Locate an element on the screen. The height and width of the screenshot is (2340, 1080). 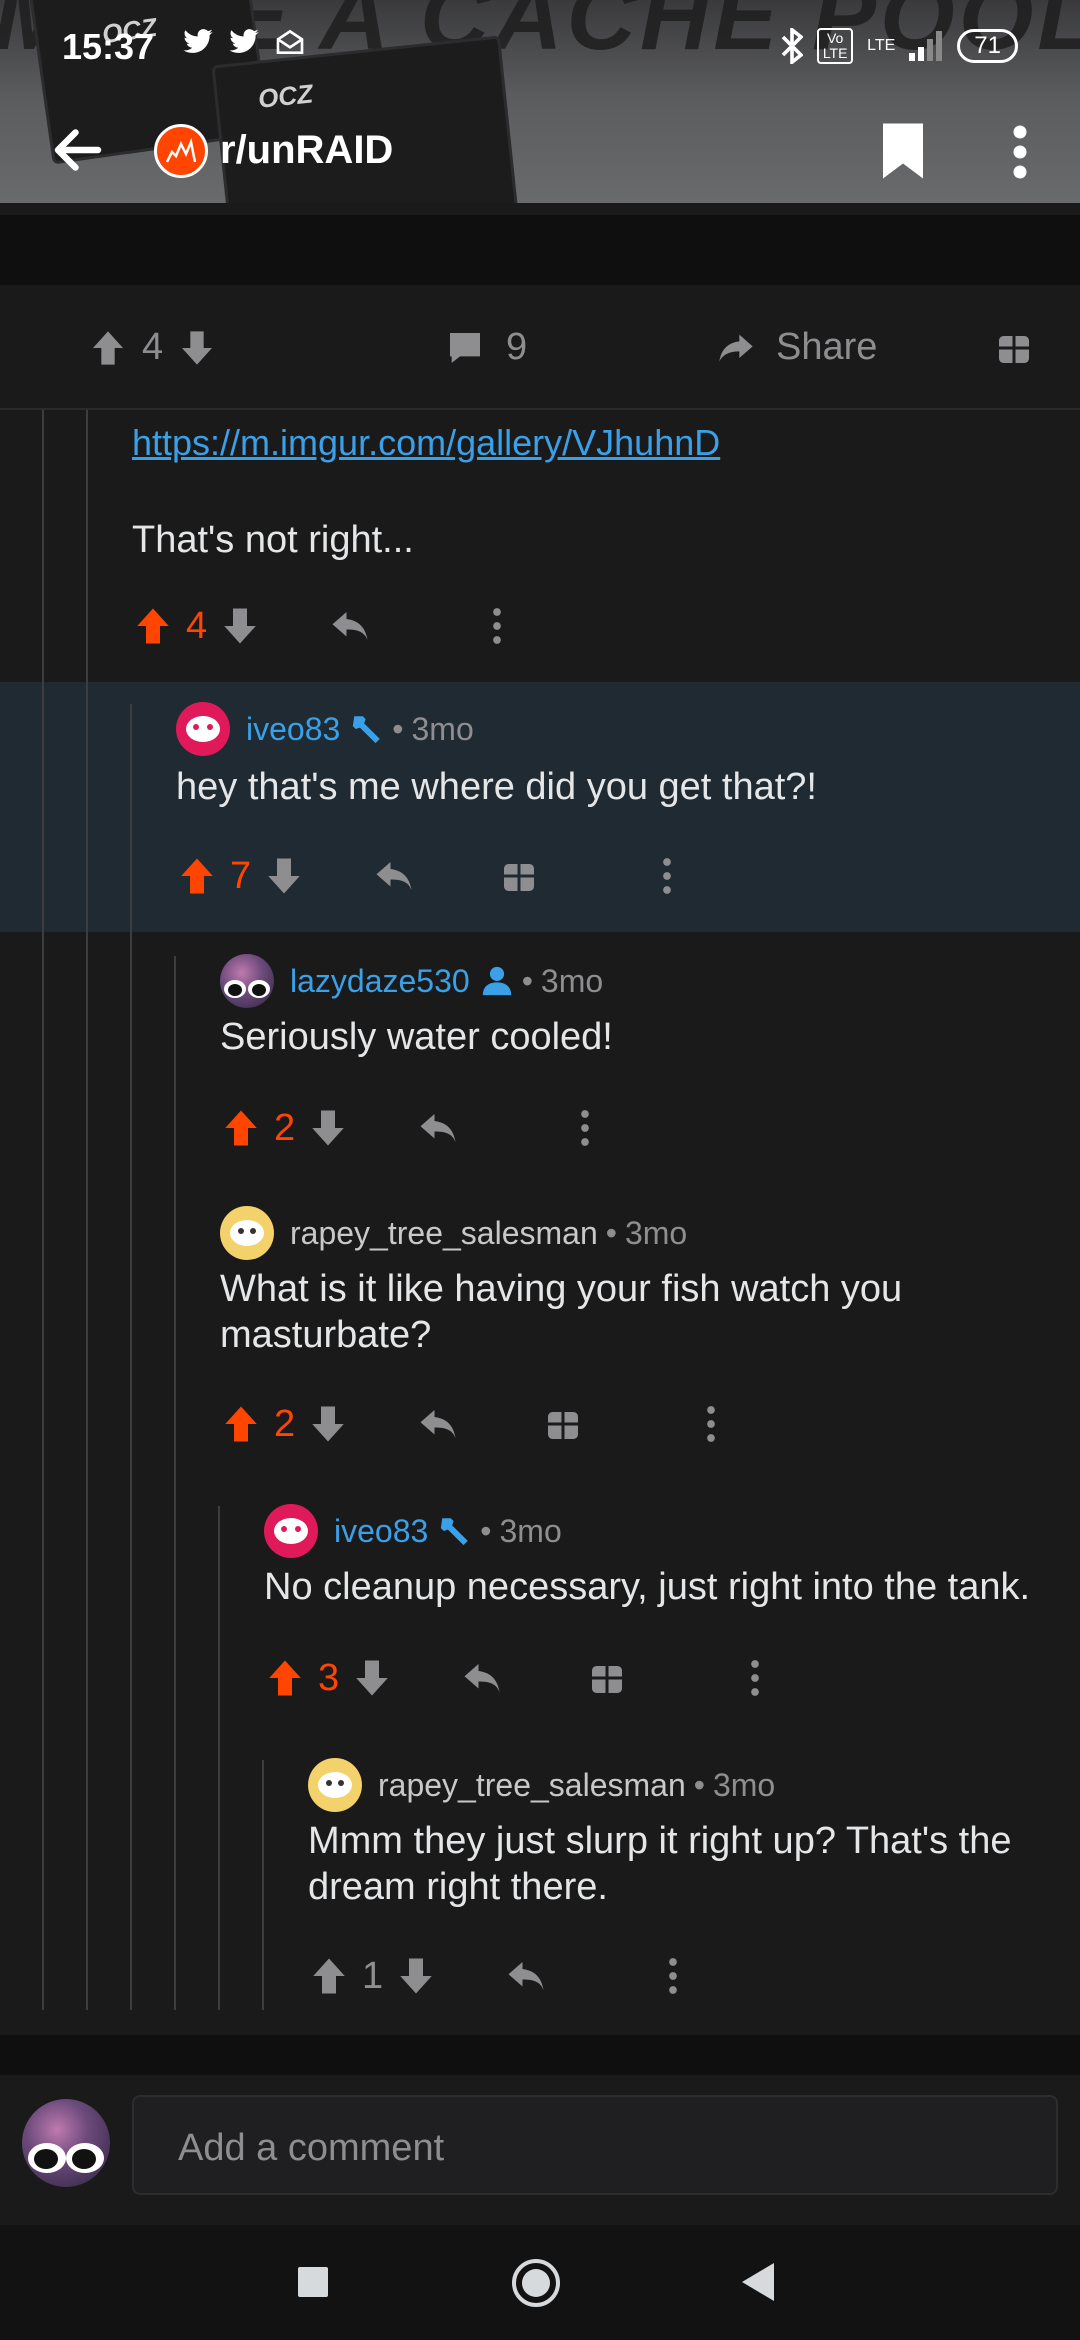
comment-username: lazydaze530 is located at coordinates (380, 981).